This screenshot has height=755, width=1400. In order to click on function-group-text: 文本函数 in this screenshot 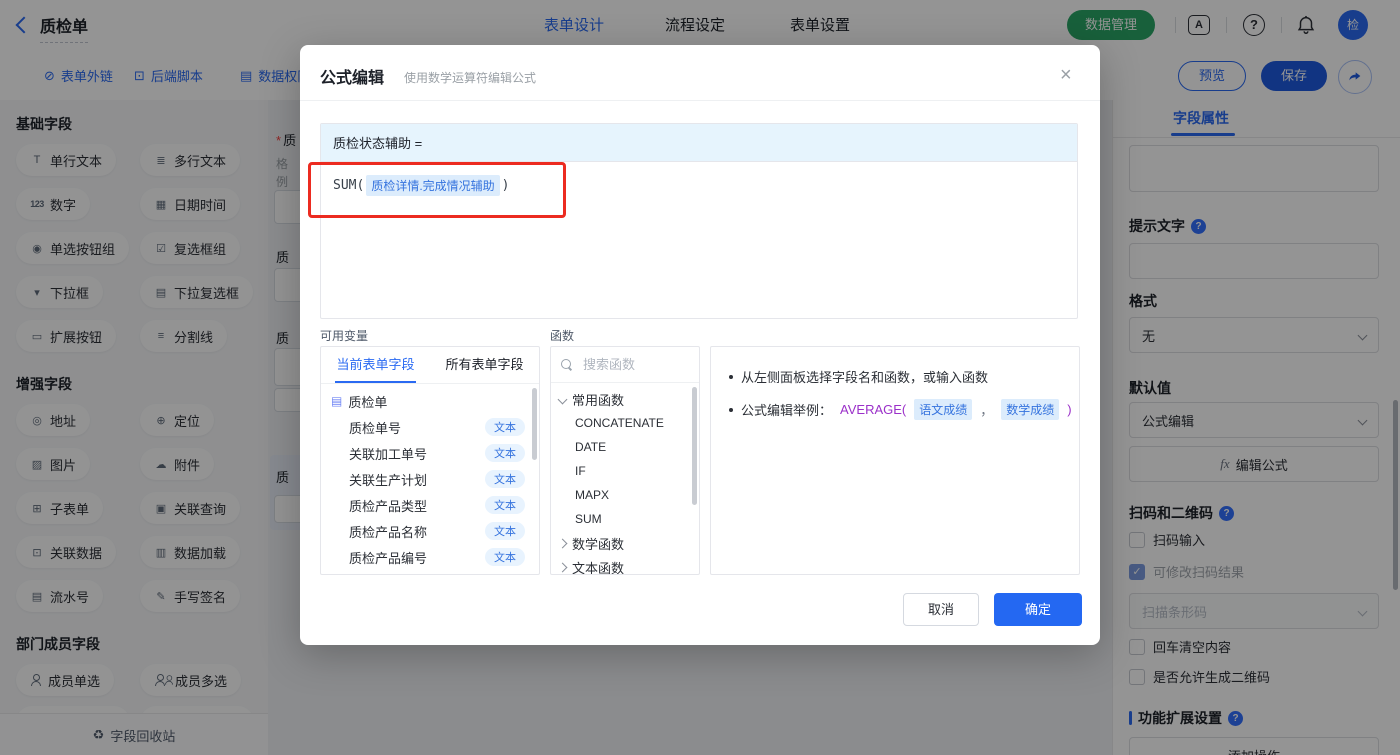, I will do `click(625, 564)`.